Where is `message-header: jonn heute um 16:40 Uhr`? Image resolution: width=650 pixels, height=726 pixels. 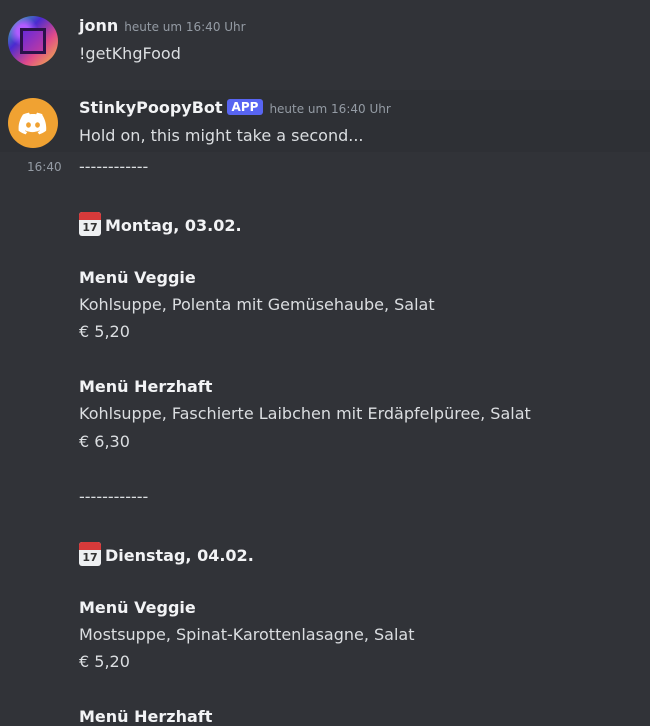 message-header: jonn heute um 16:40 Uhr is located at coordinates (162, 25).